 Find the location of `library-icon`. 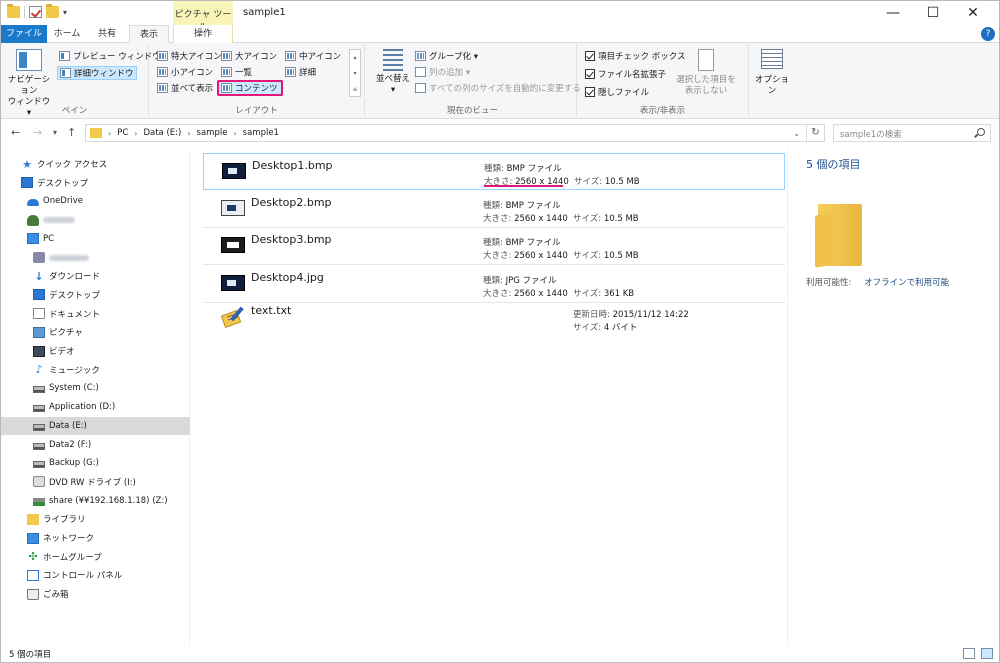

library-icon is located at coordinates (33, 519).